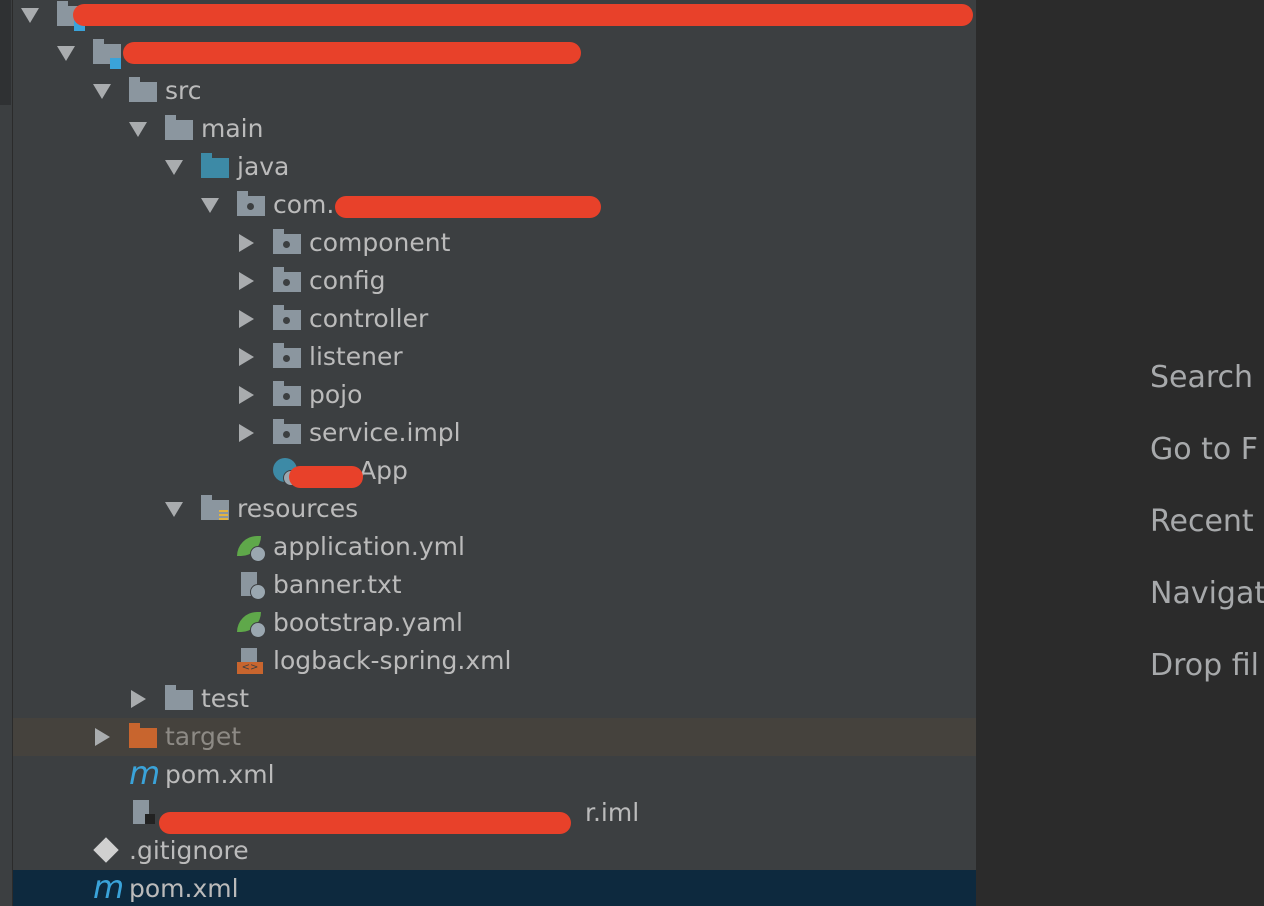 This screenshot has height=906, width=1264. Describe the element at coordinates (494, 547) in the screenshot. I see `tree-row: application.yml` at that location.